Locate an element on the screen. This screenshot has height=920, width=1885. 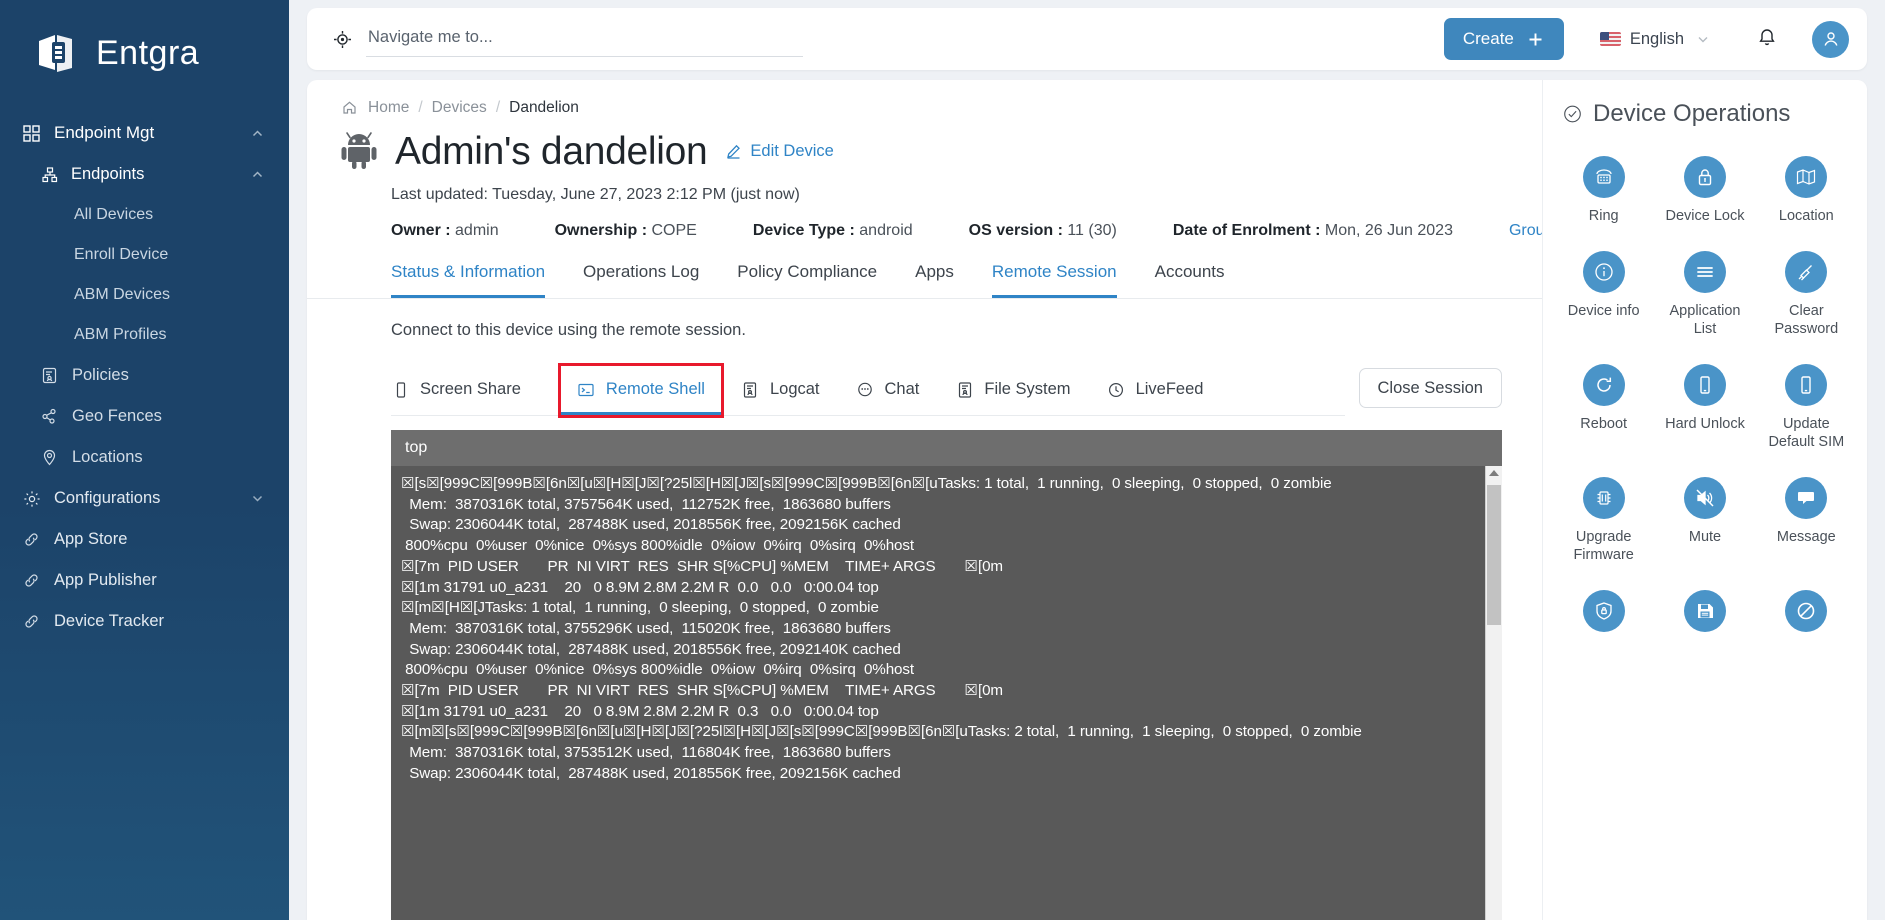
scroll-up-arrow-icon is located at coordinates (1494, 473).